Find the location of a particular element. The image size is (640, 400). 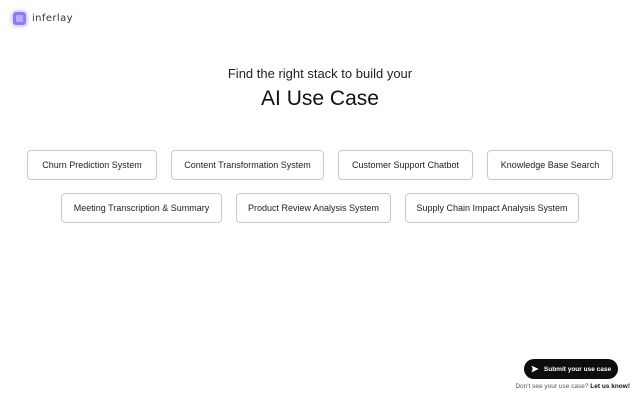

use-case-knowledge-base-search: Knowledge Base Search is located at coordinates (550, 165).